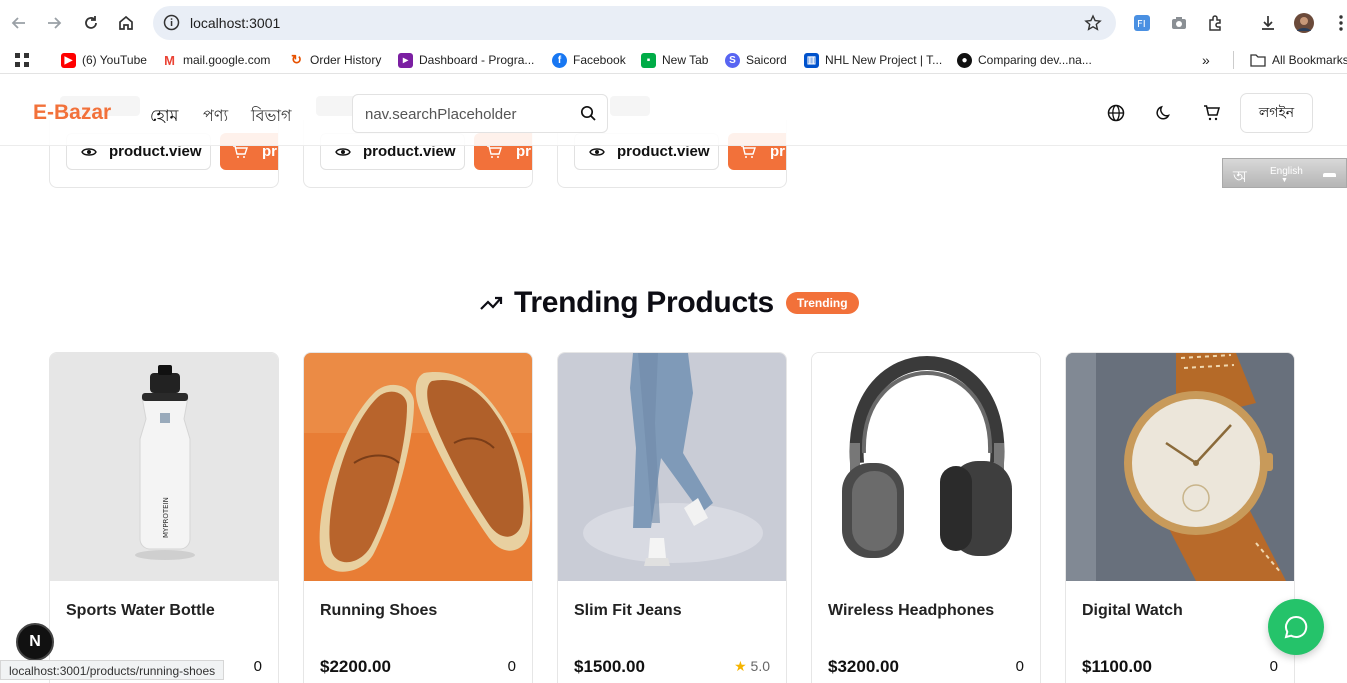 The width and height of the screenshot is (1347, 683). I want to click on svg-text: MYPROTEIN, so click(166, 517).